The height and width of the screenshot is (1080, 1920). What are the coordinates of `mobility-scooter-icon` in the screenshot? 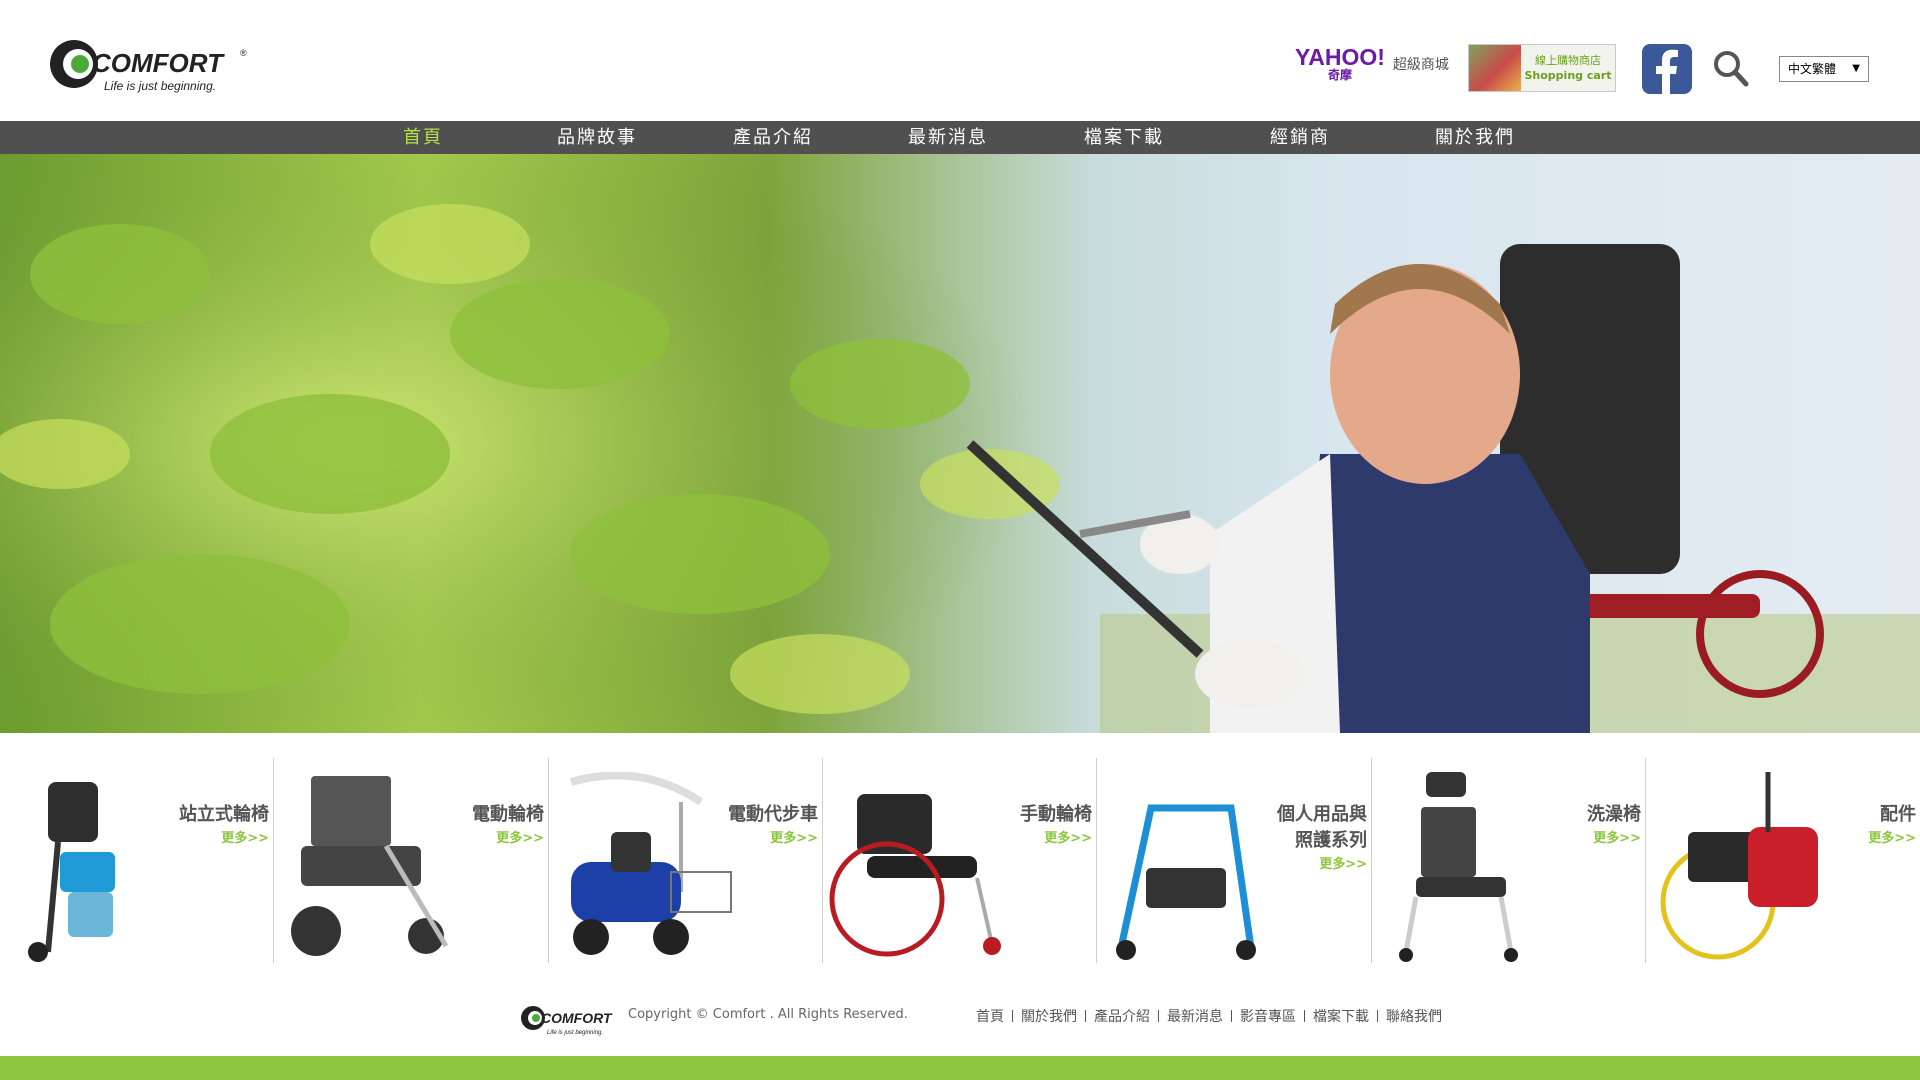 It's located at (650, 863).